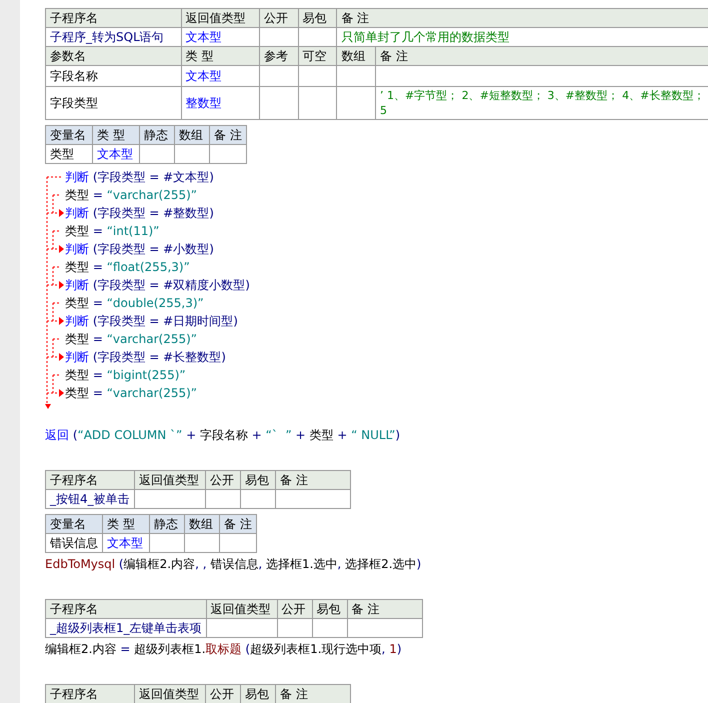  Describe the element at coordinates (140, 177) in the screenshot. I see `code-line: 判断 (字段类型 = #文本型)` at that location.